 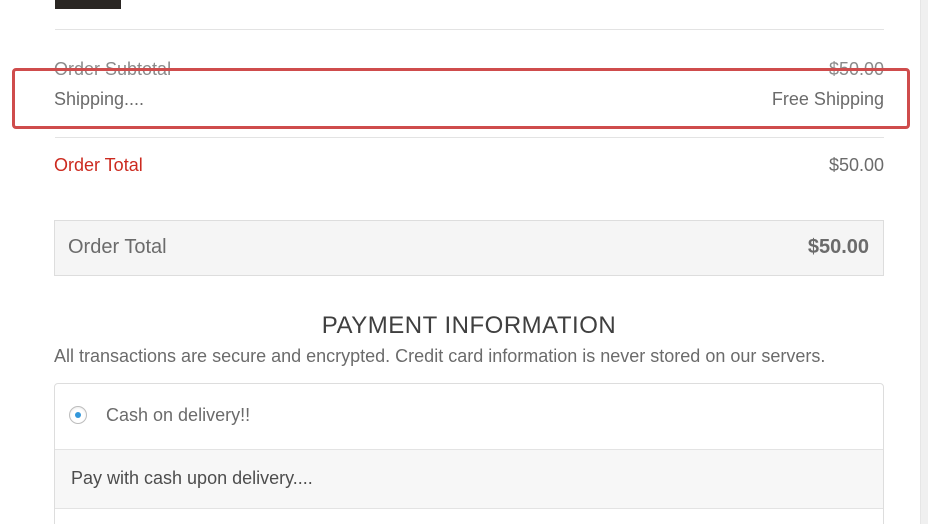 I want to click on order-total-box: Order Total $50.00, so click(x=469, y=248).